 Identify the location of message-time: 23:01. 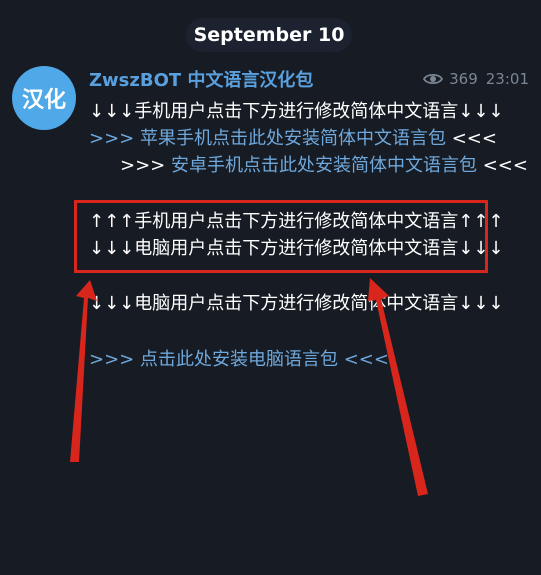
(507, 79).